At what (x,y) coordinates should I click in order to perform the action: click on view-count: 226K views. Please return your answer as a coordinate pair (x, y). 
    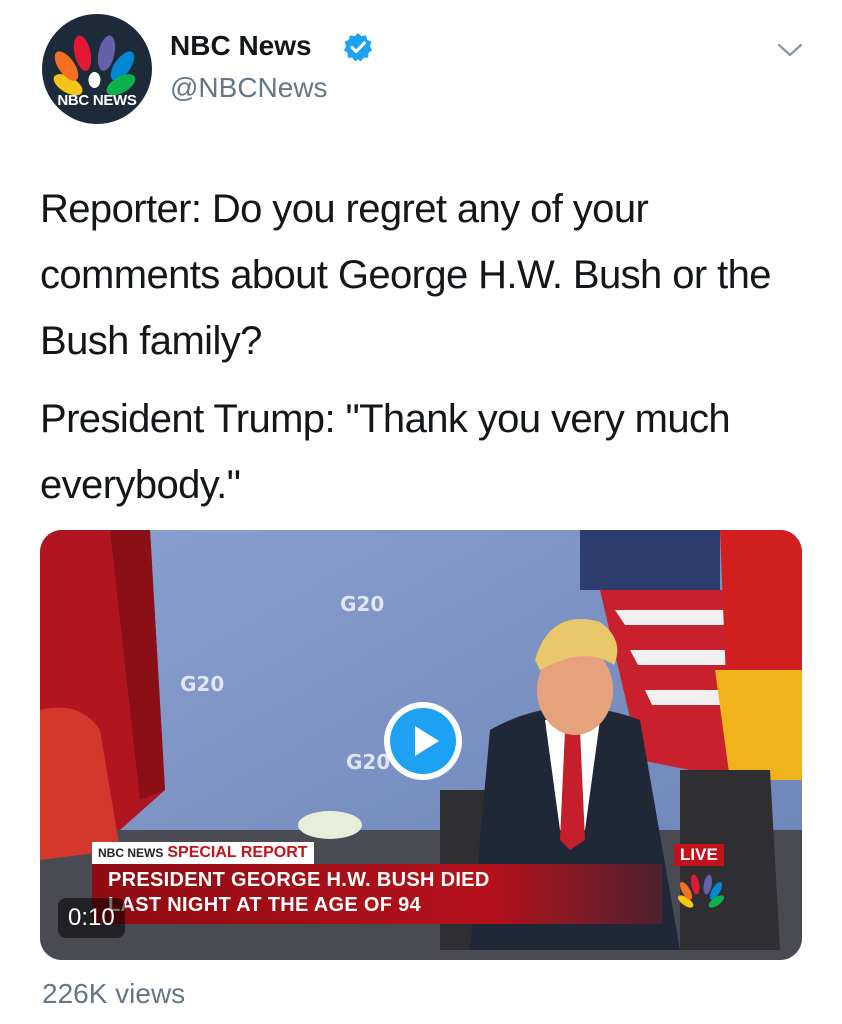
    Looking at the image, I should click on (114, 993).